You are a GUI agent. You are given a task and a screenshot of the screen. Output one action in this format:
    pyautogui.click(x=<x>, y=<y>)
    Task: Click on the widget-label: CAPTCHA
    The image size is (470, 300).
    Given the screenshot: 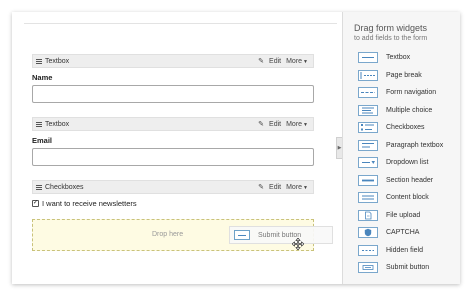 What is the action you would take?
    pyautogui.click(x=403, y=232)
    